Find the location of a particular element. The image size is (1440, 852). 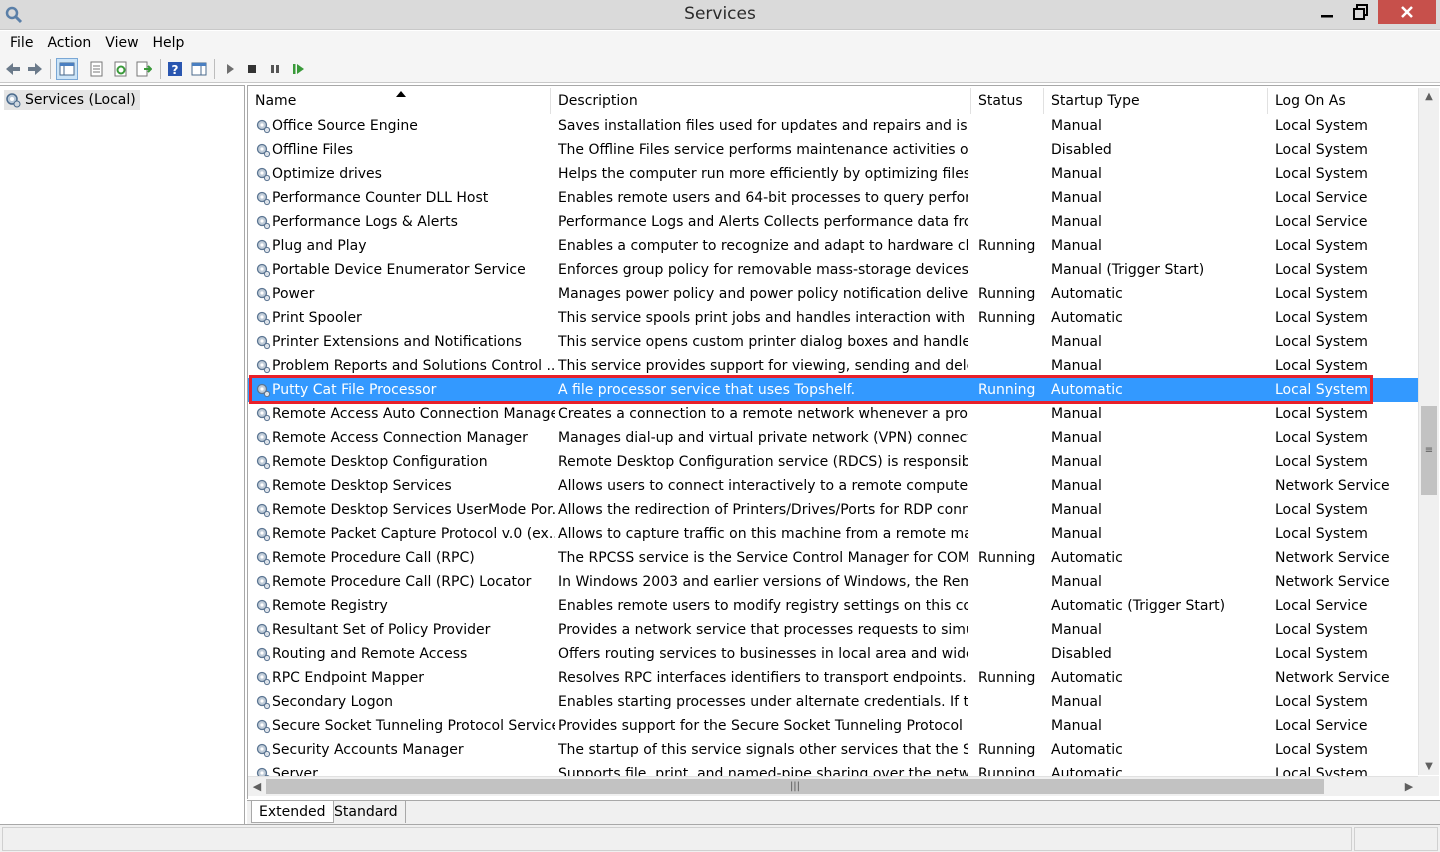

service-log-on-as: Network Service is located at coordinates (1332, 558).